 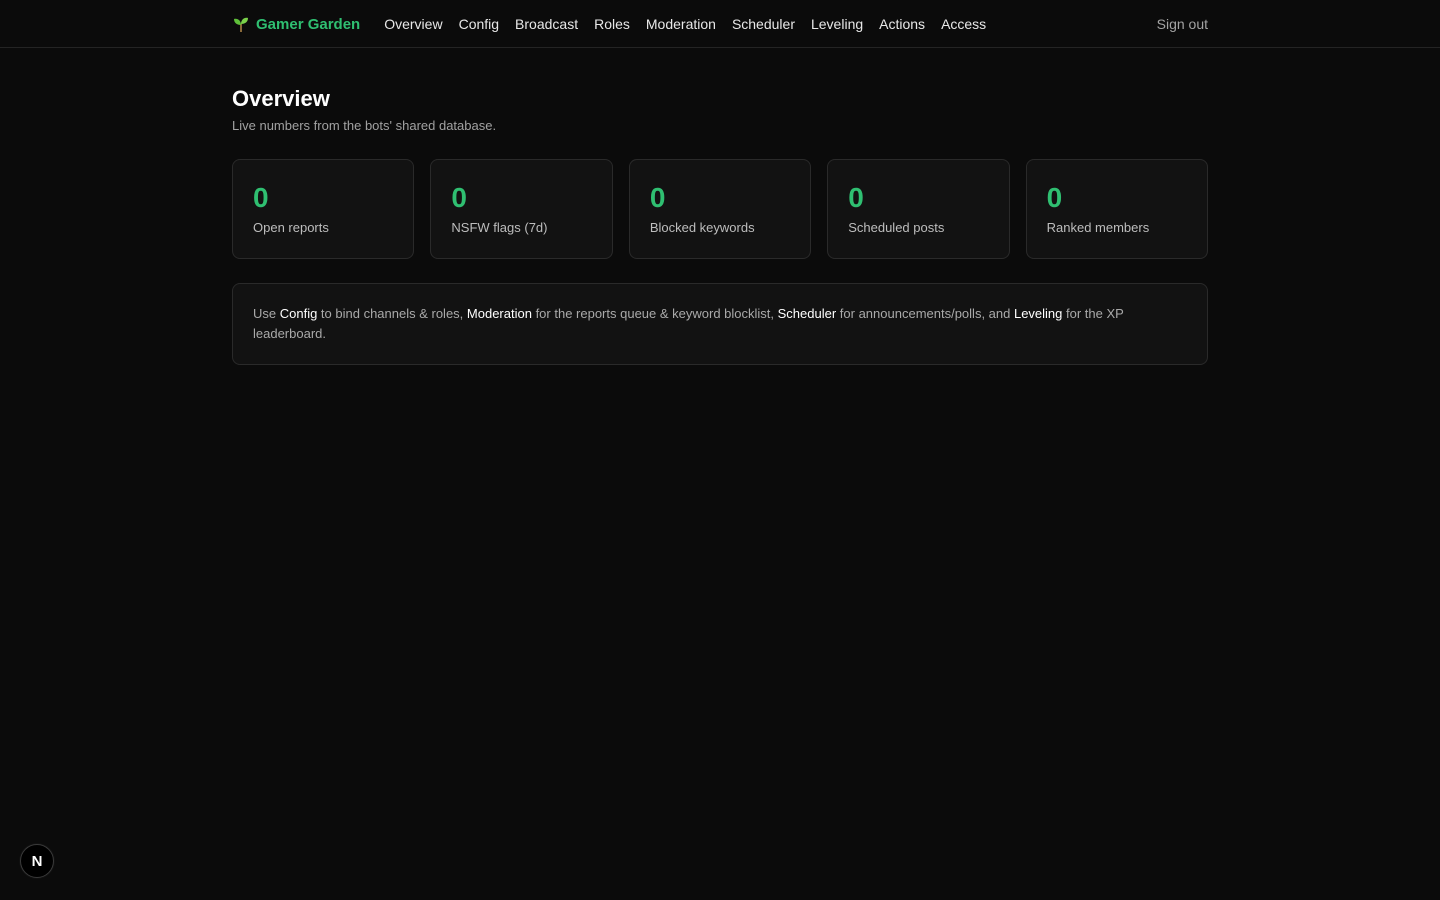 I want to click on stat-card-scheduled-posts: 0 Scheduled posts, so click(x=918, y=209).